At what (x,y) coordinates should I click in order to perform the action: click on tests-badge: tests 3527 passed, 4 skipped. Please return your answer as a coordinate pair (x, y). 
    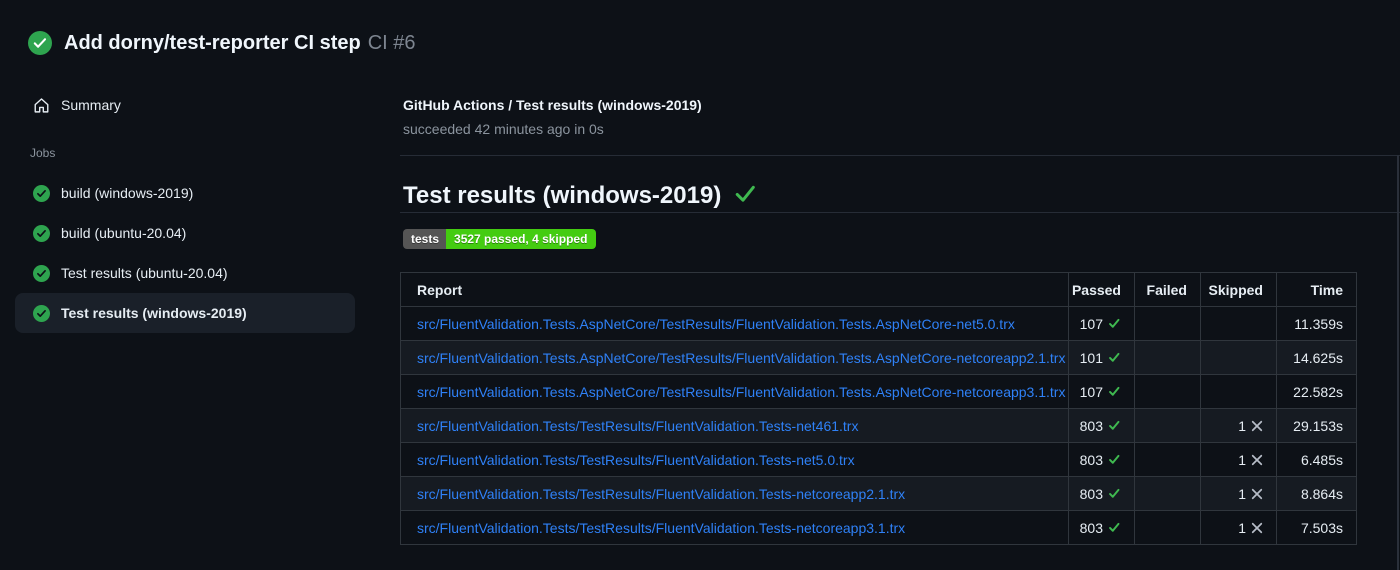
    Looking at the image, I should click on (500, 239).